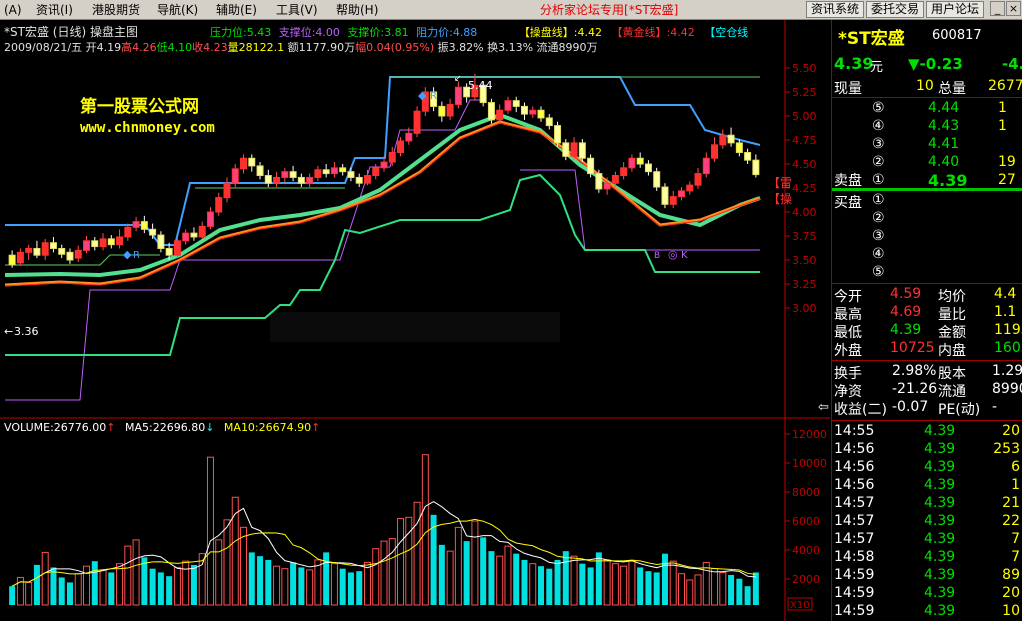 The height and width of the screenshot is (621, 1022). Describe the element at coordinates (804, 164) in the screenshot. I see `price-axis-label: 4.50` at that location.